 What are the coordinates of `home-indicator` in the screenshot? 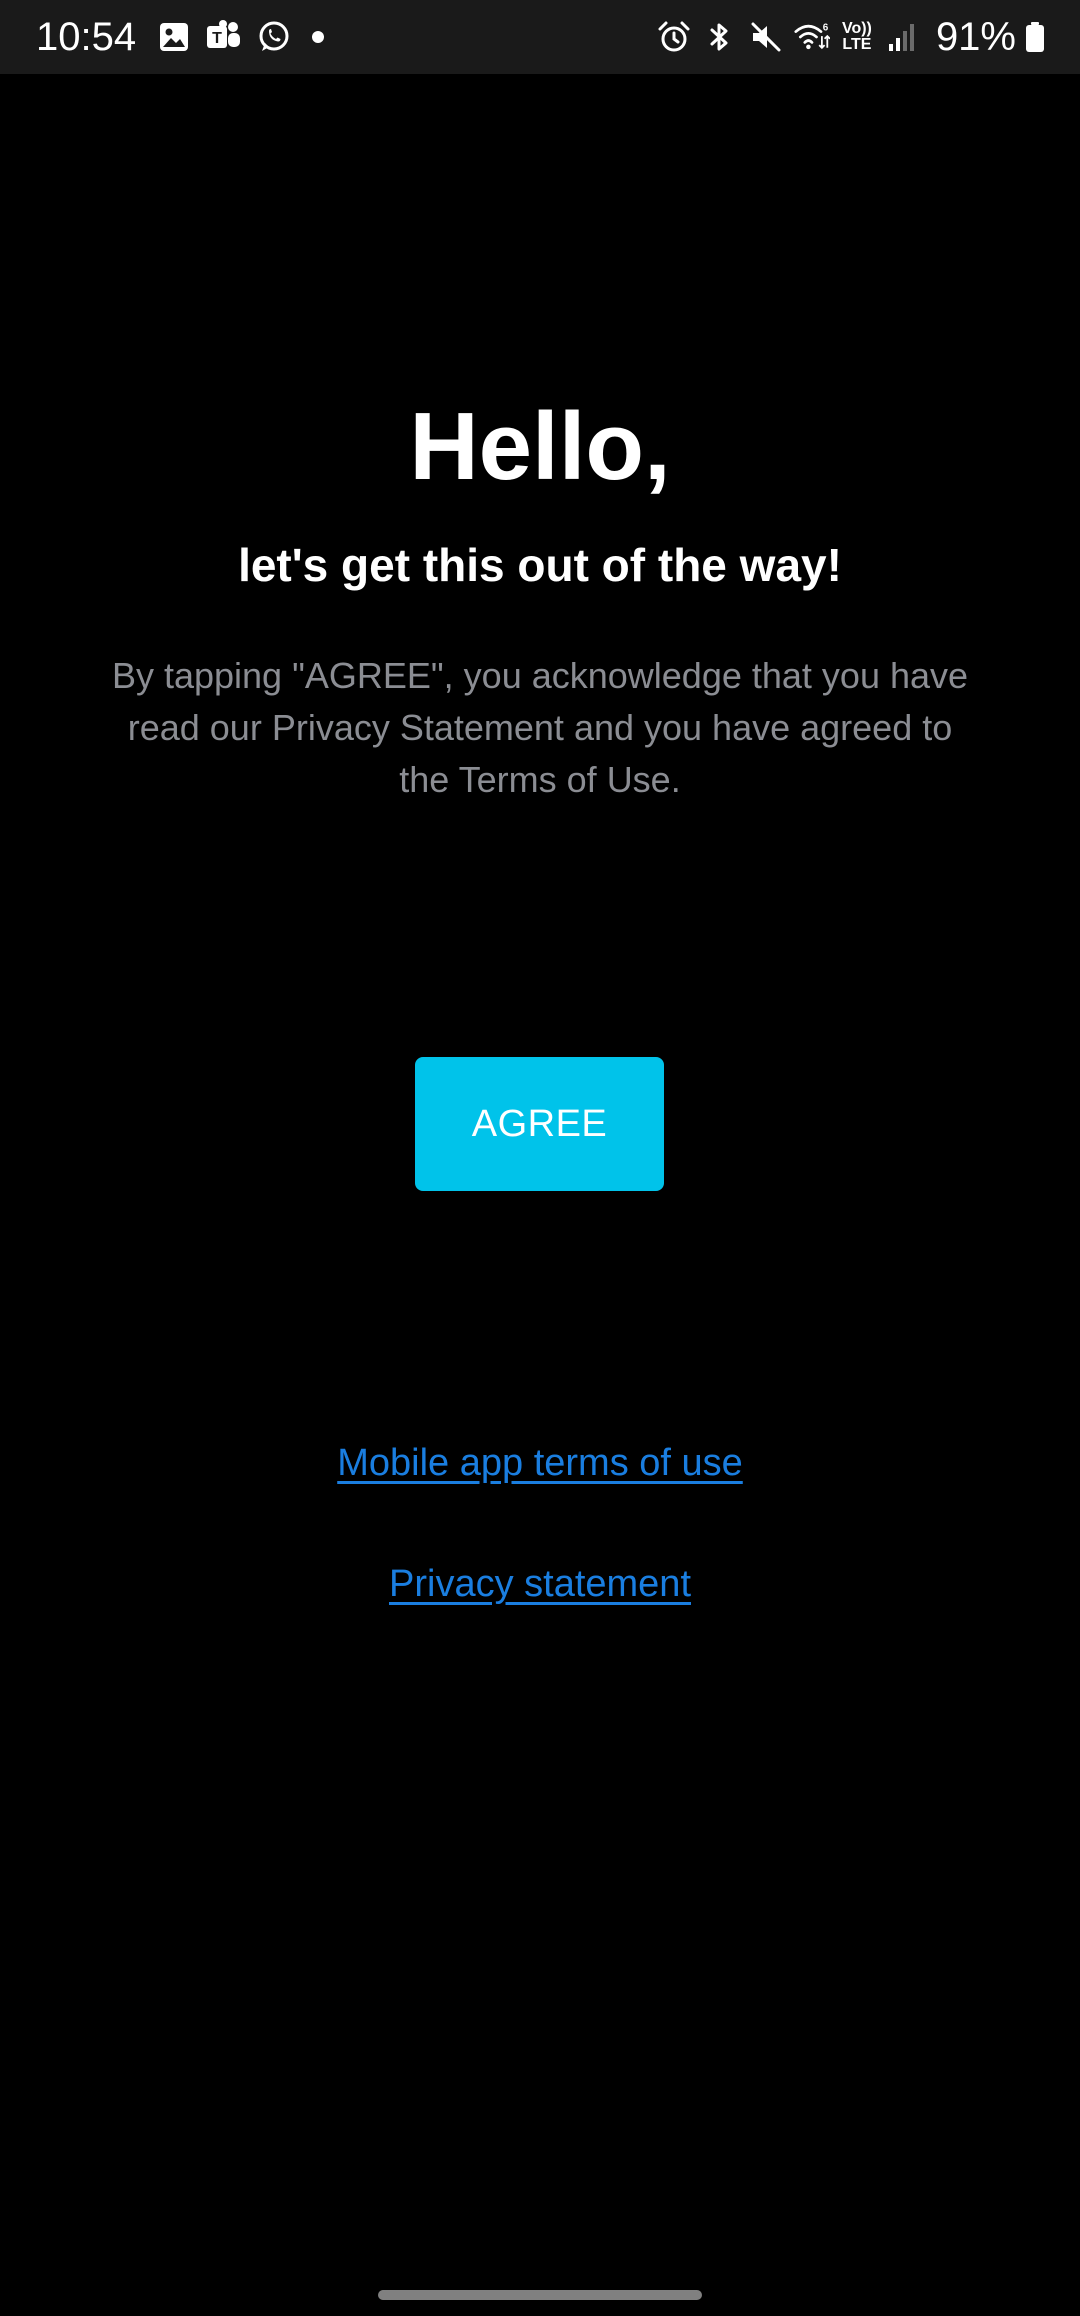 It's located at (540, 2295).